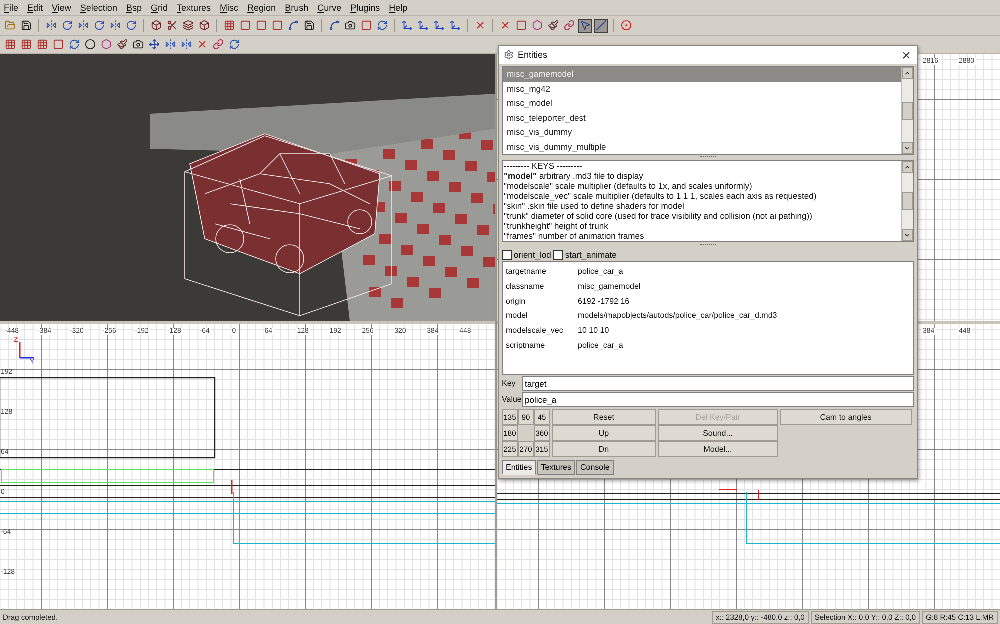 Image resolution: width=1000 pixels, height=624 pixels. What do you see at coordinates (542, 315) in the screenshot?
I see `property-key: model` at bounding box center [542, 315].